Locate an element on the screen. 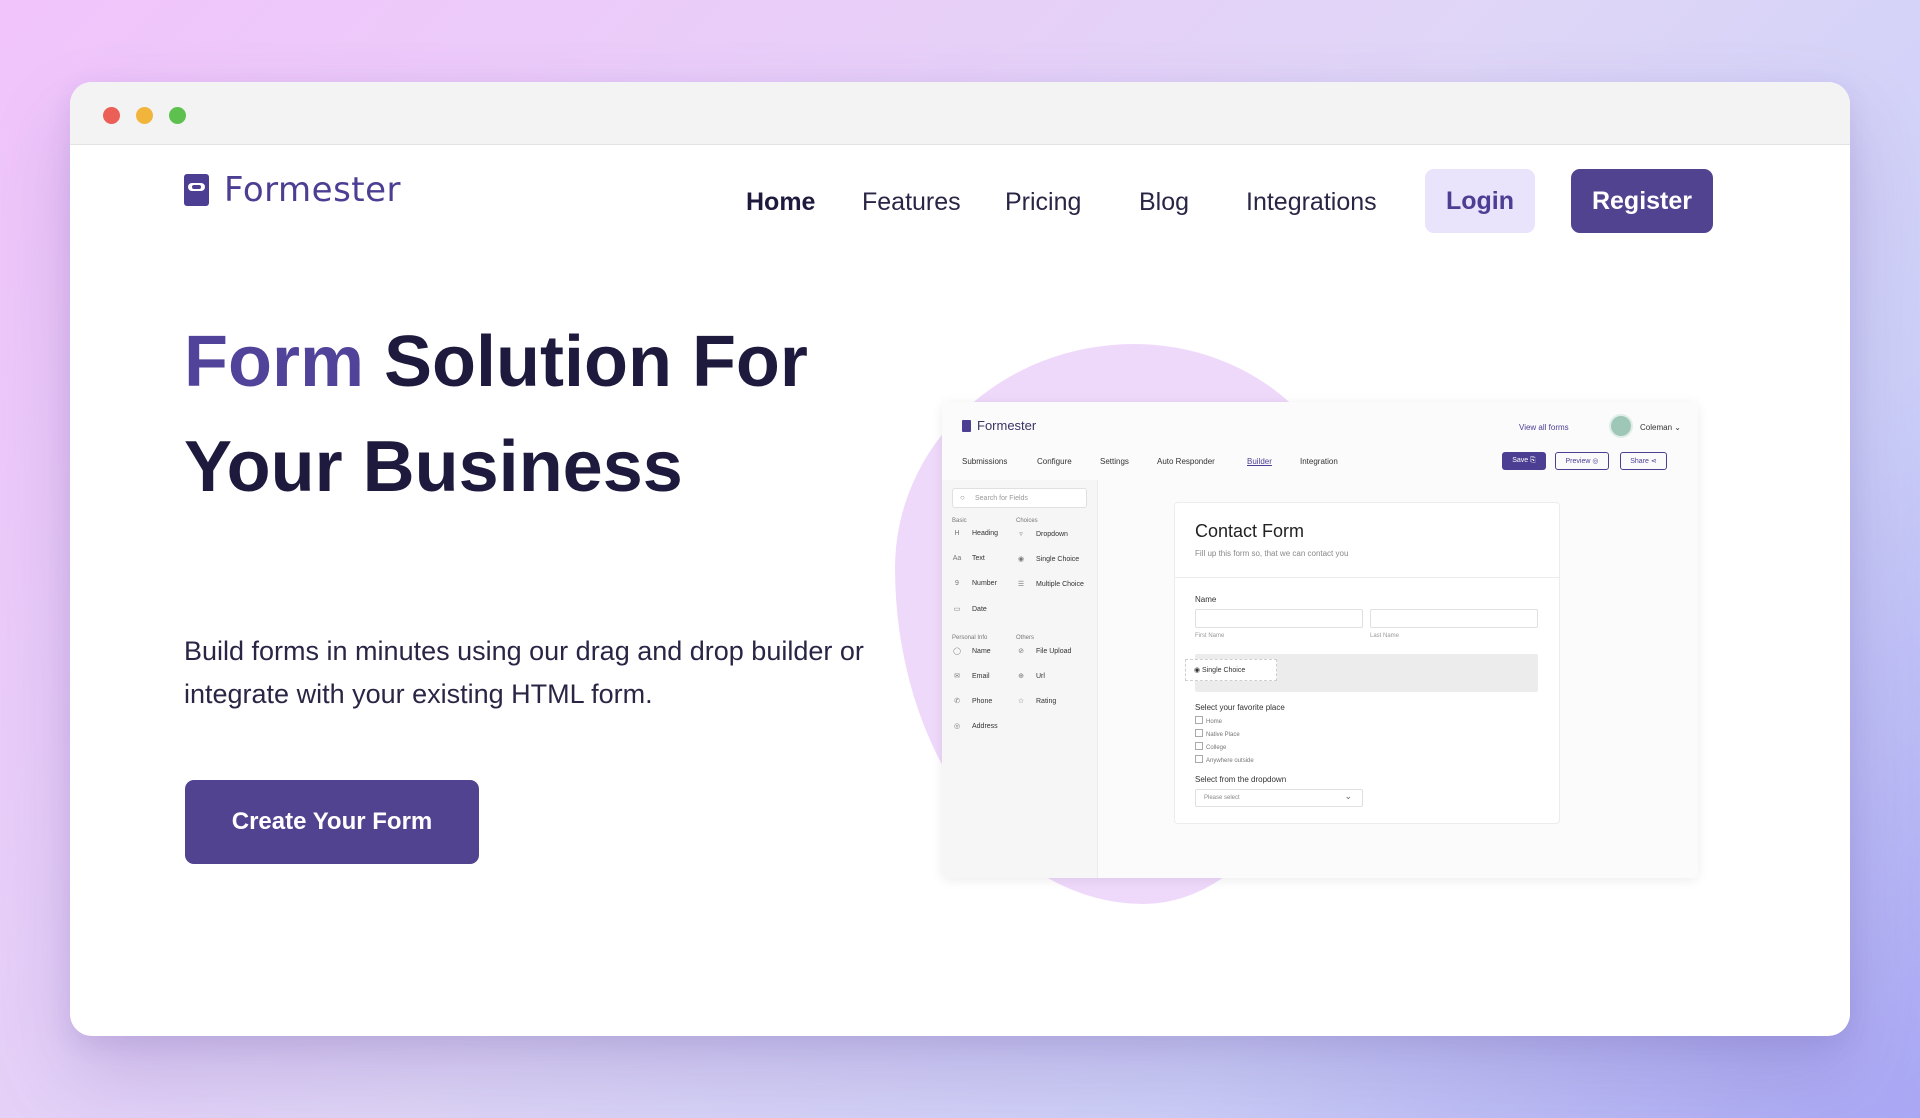 The image size is (1920, 1118). mock-user-menu: Coleman ⌄ is located at coordinates (1660, 427).